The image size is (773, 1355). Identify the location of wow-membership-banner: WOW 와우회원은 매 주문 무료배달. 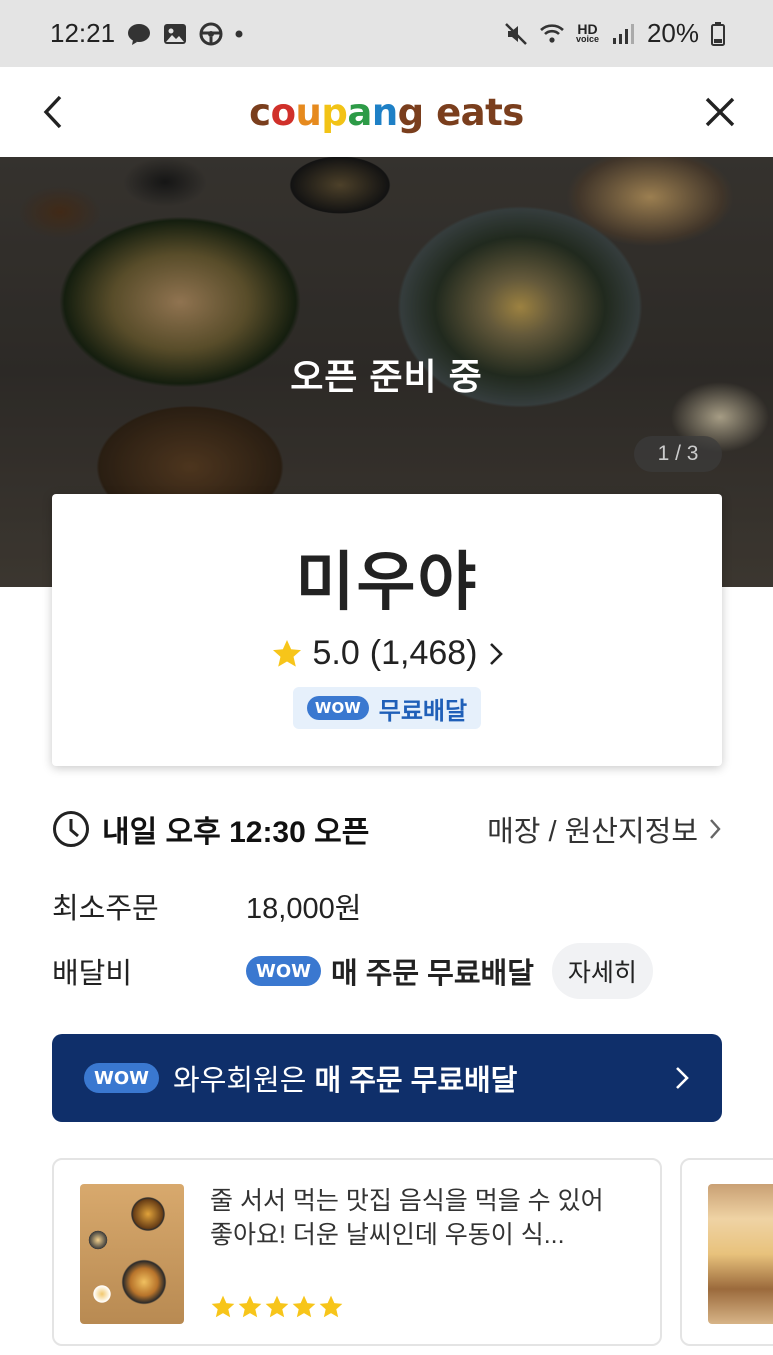
(387, 1078).